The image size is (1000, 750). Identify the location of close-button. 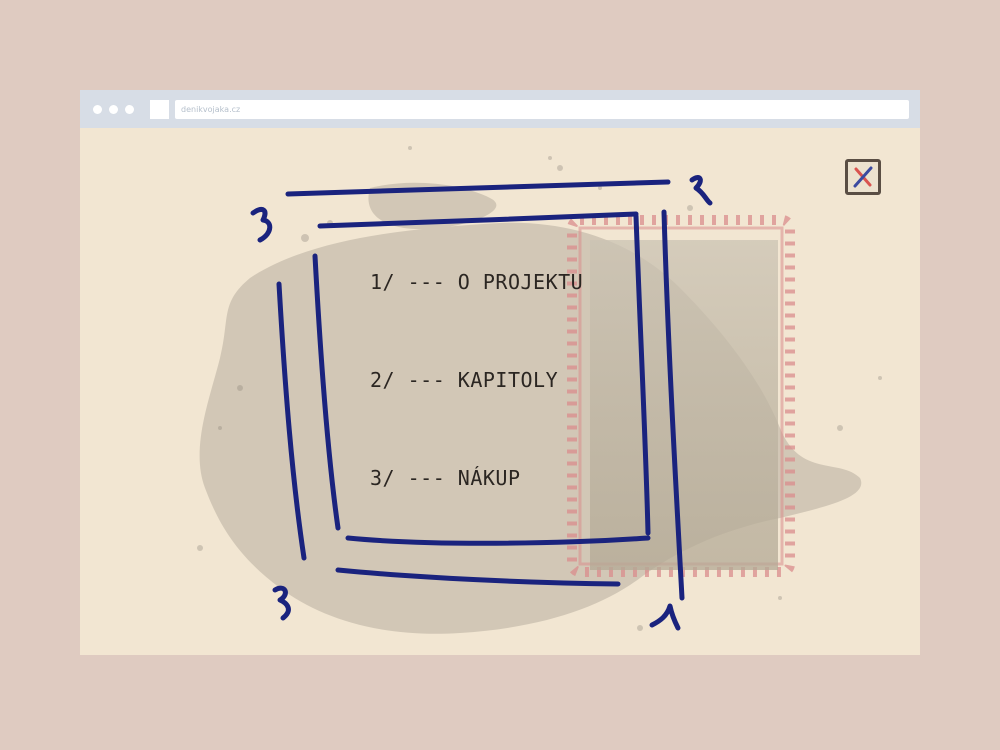
(863, 177).